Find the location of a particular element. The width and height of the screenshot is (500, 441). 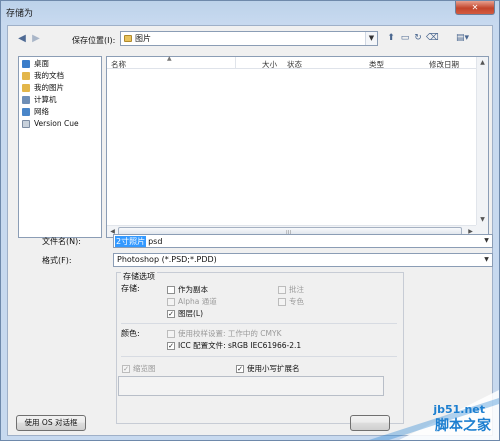

filename-selected-text: 2寸照片 is located at coordinates (131, 241).